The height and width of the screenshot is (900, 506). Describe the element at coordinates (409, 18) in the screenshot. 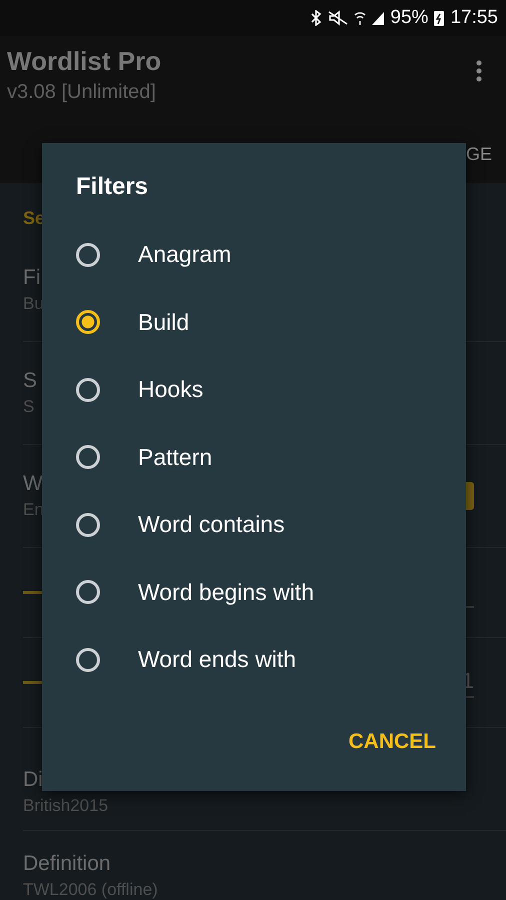

I see `battery-level: 95%` at that location.